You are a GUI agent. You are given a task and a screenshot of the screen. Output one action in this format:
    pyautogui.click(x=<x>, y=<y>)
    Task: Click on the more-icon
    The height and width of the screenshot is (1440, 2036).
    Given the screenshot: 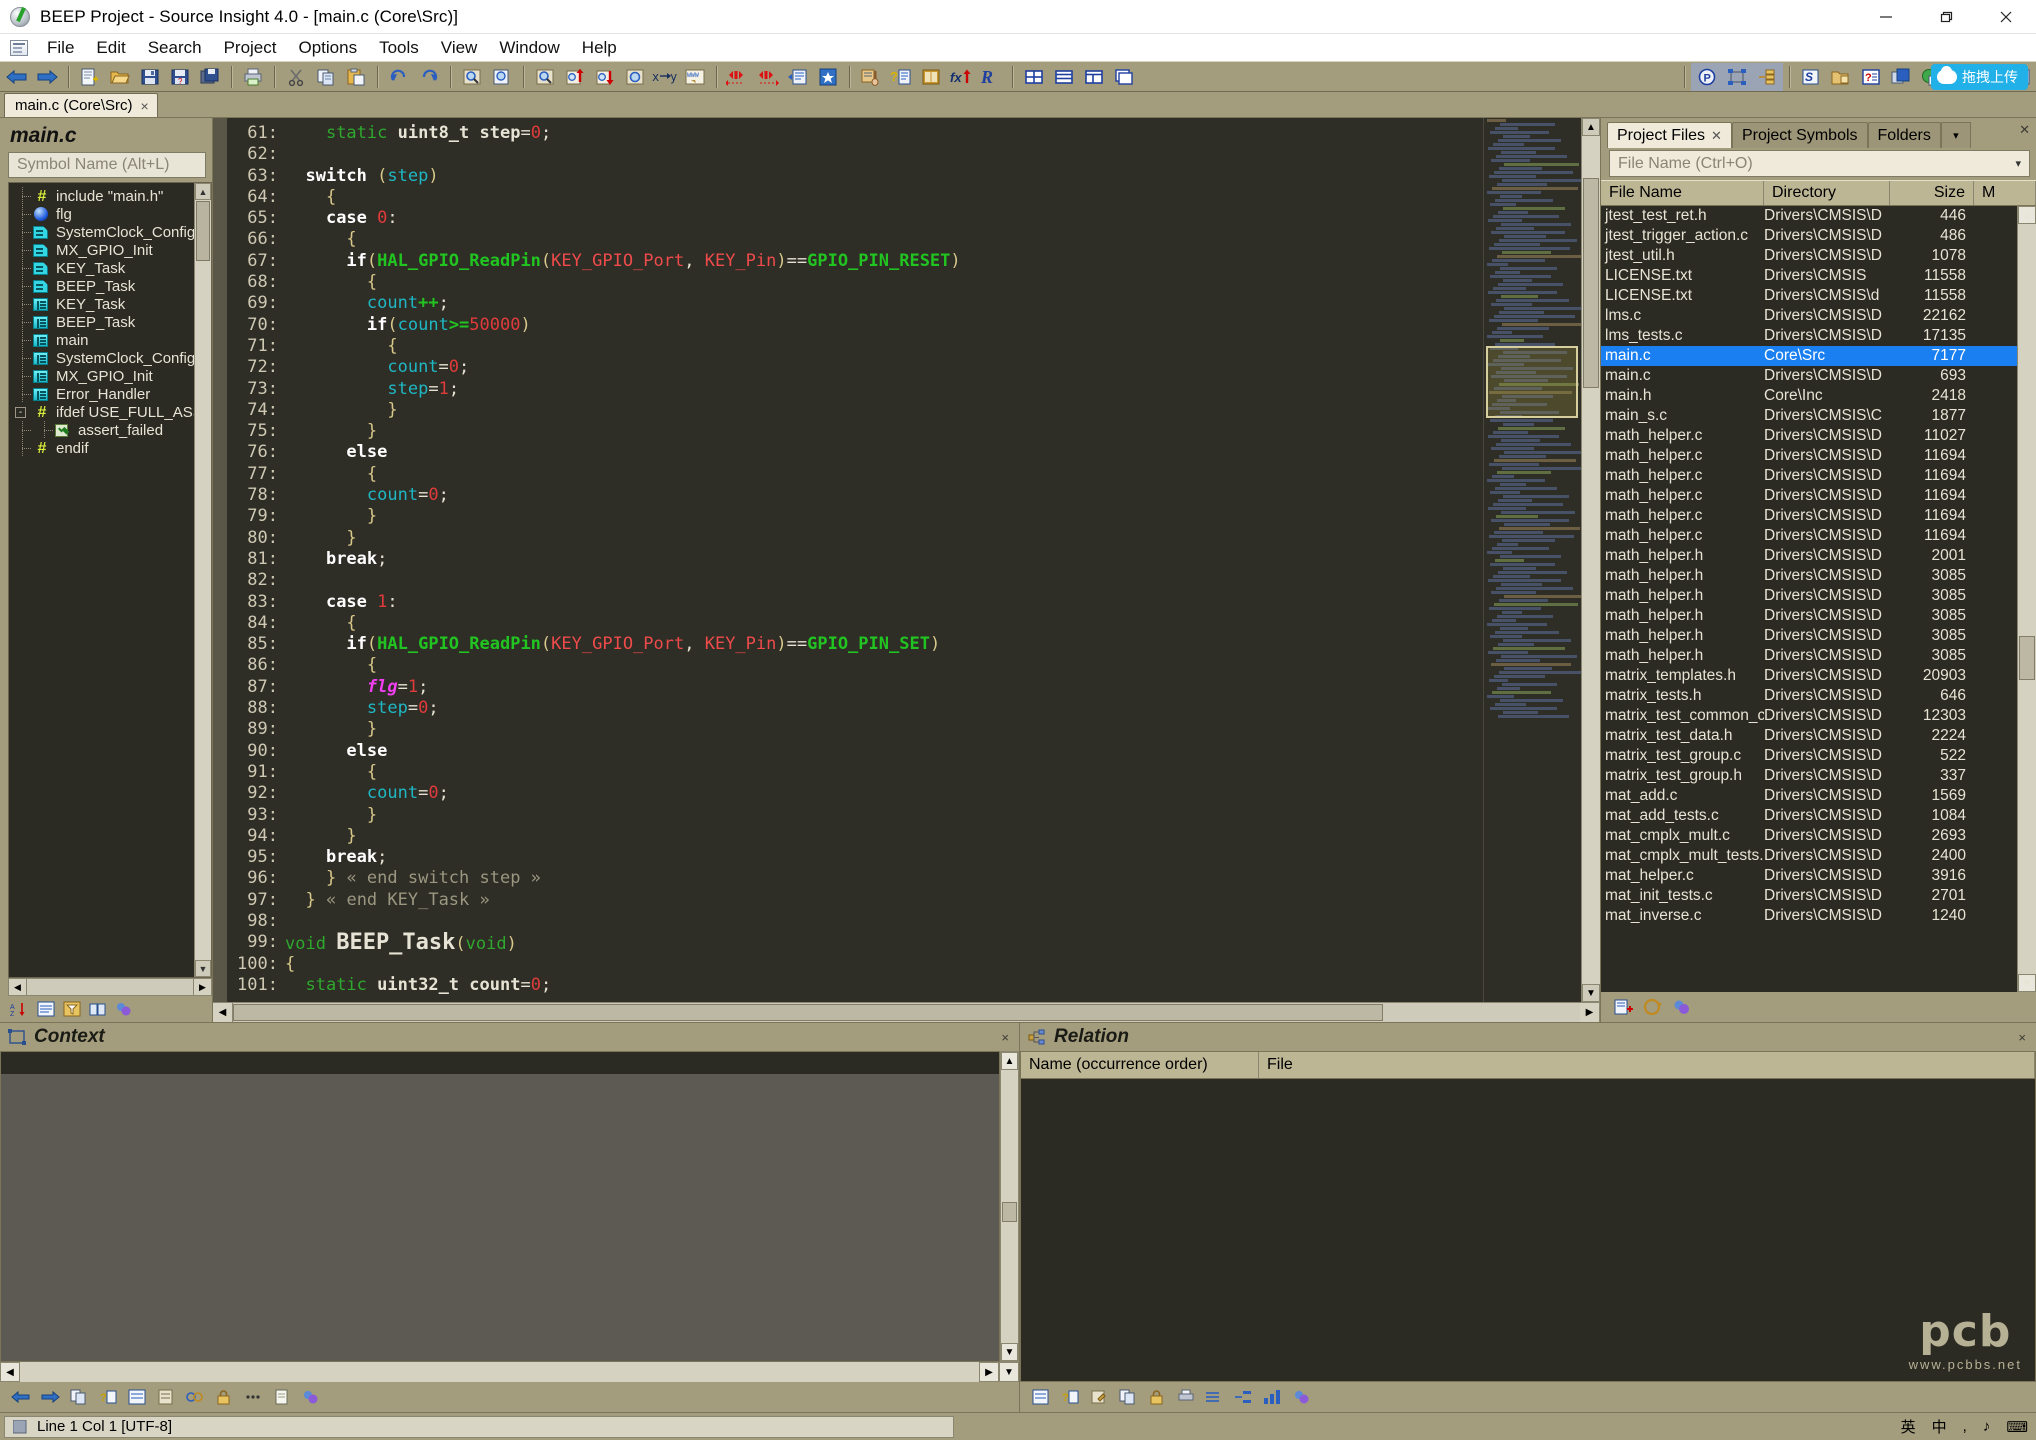 What is the action you would take?
    pyautogui.click(x=253, y=1397)
    